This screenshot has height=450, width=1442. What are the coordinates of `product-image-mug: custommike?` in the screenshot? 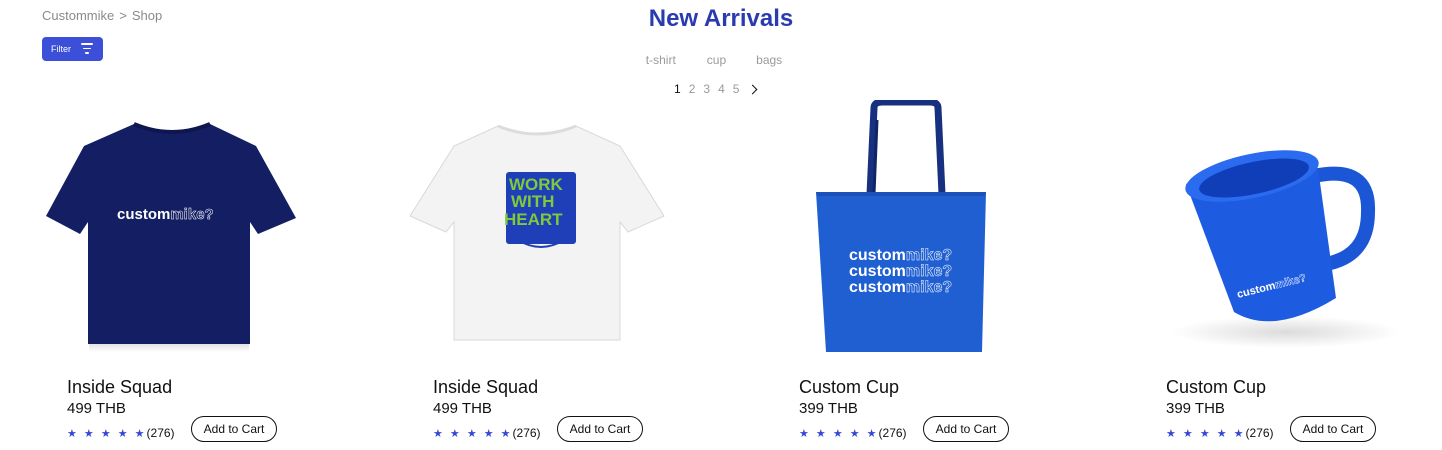 It's located at (1291, 245).